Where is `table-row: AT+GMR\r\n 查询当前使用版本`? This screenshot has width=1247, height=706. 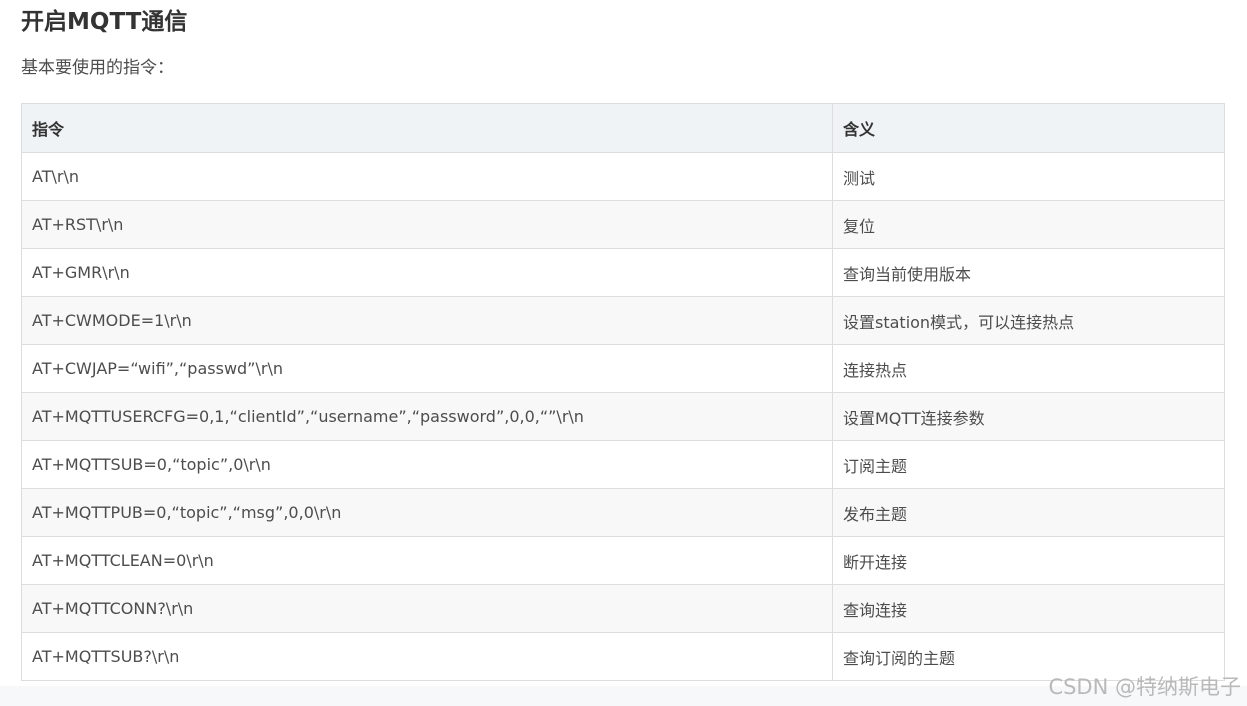
table-row: AT+GMR\r\n 查询当前使用版本 is located at coordinates (623, 272).